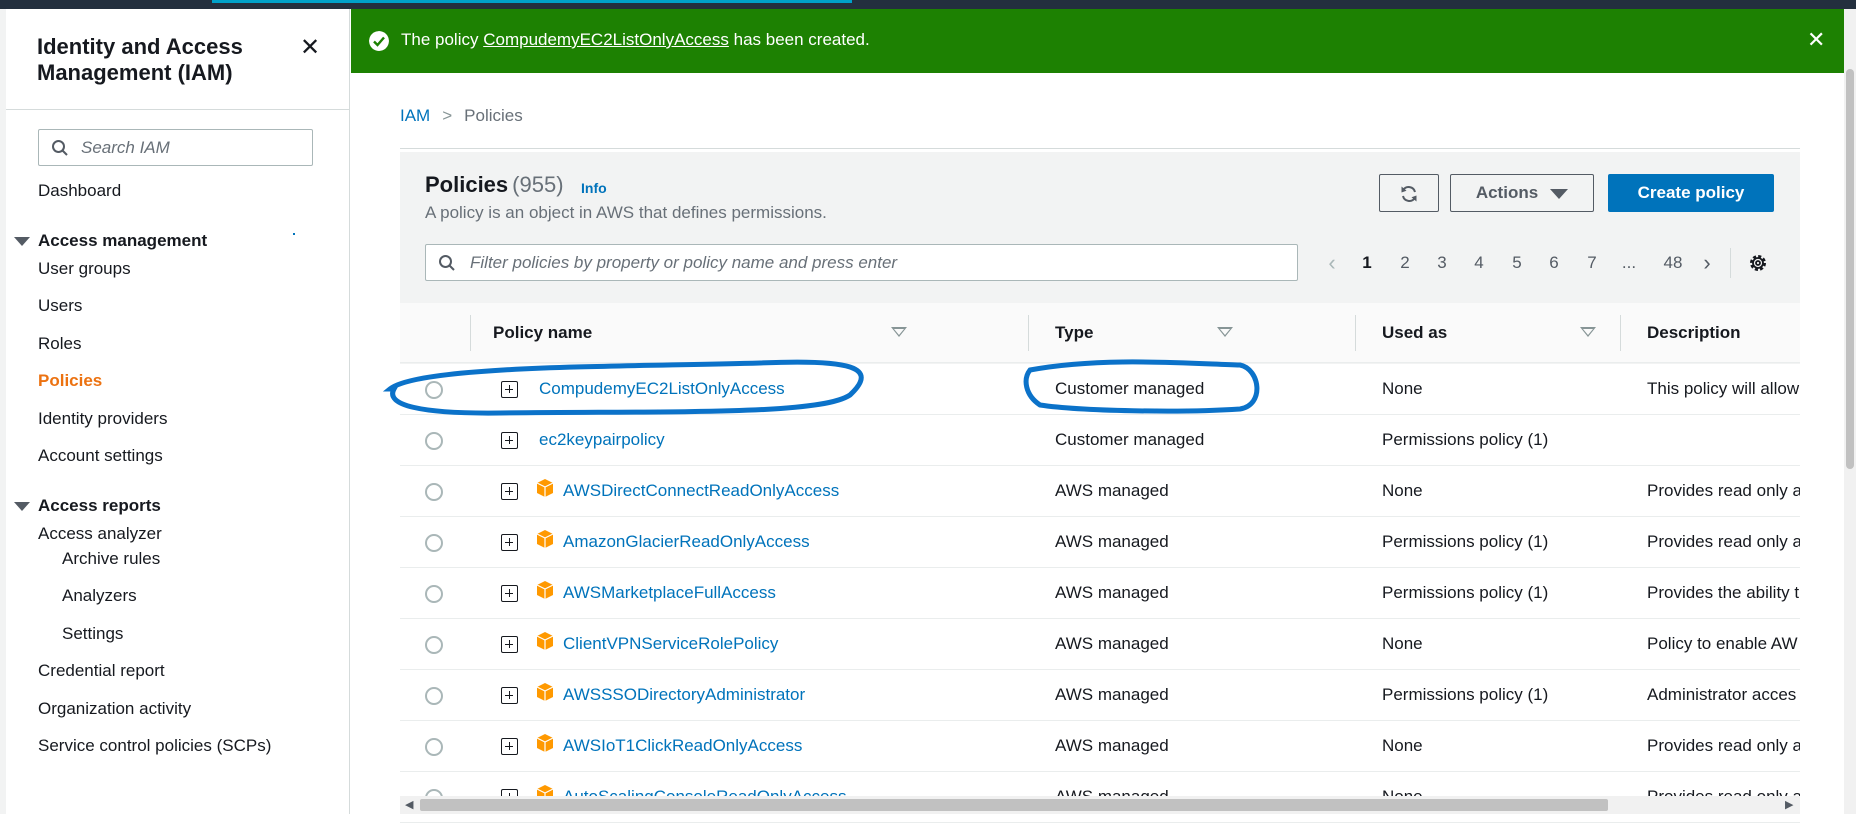 Image resolution: width=1856 pixels, height=823 pixels. Describe the element at coordinates (1409, 193) in the screenshot. I see `refresh-button` at that location.